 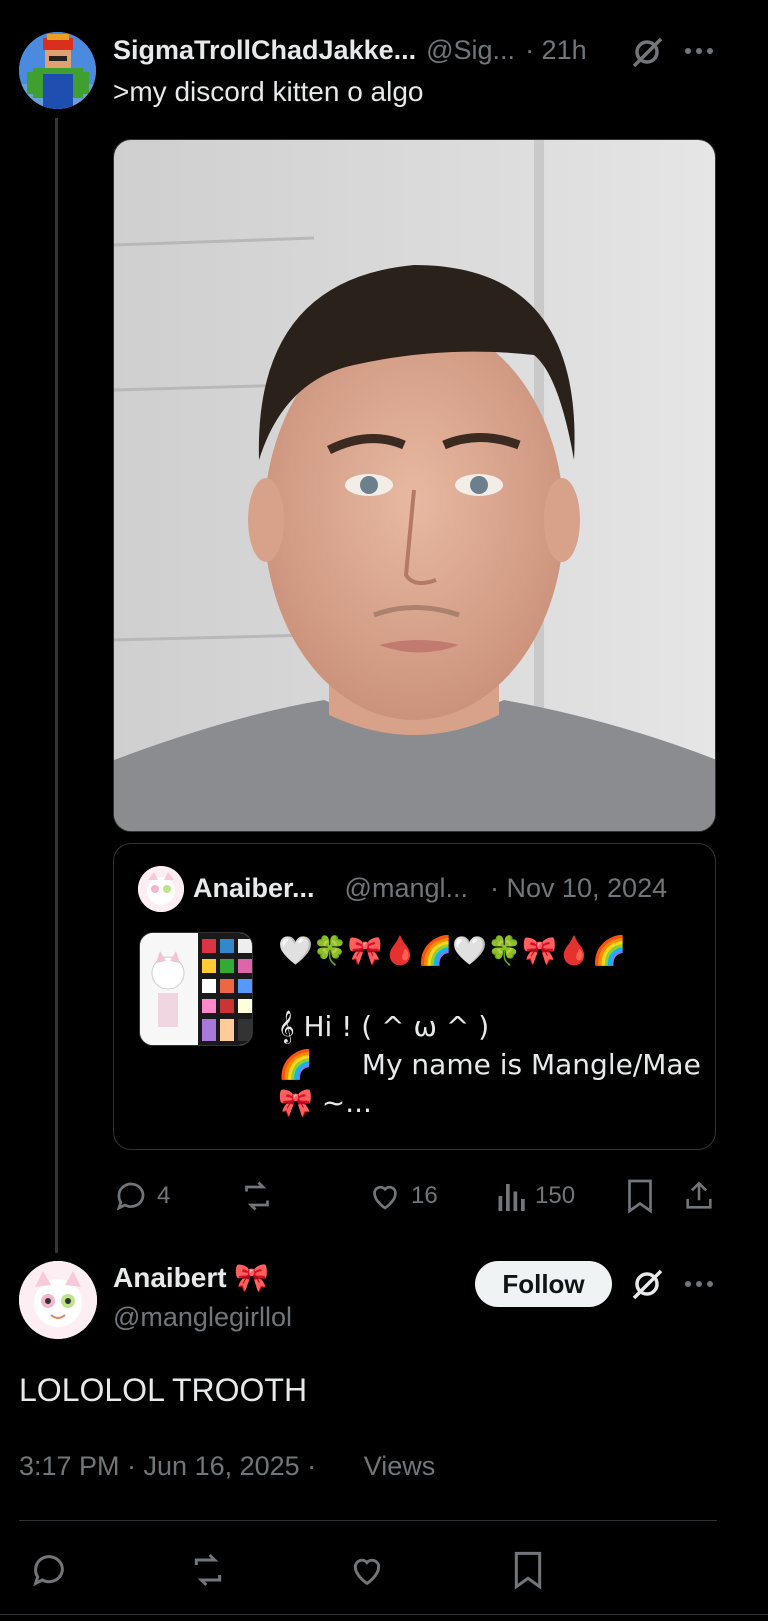 I want to click on pixel-avatar-icon, so click(x=57, y=70).